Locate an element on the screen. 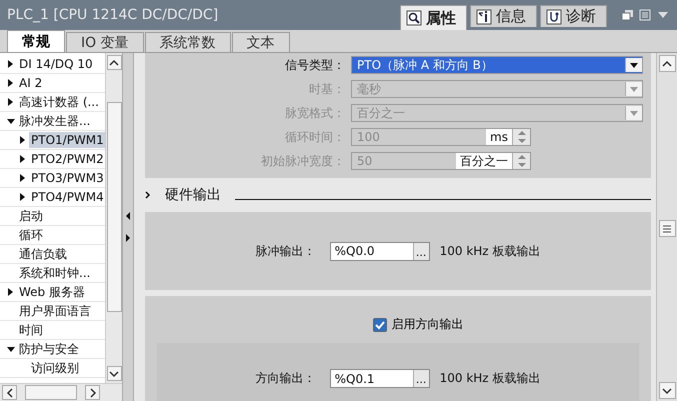 This screenshot has width=677, height=401. tree-item: PTO4/PWM4 is located at coordinates (67, 197).